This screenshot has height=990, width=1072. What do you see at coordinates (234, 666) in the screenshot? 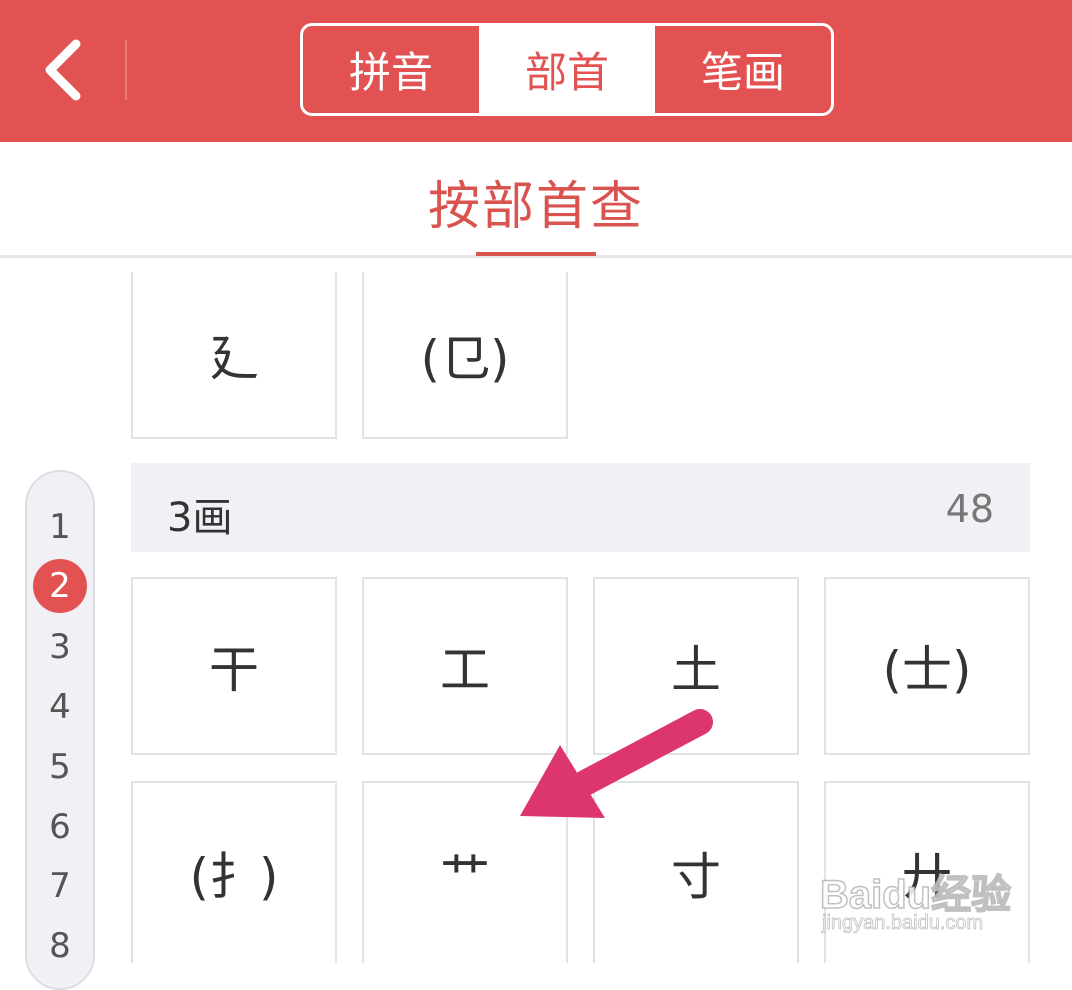
I see `radical-cell: 干` at bounding box center [234, 666].